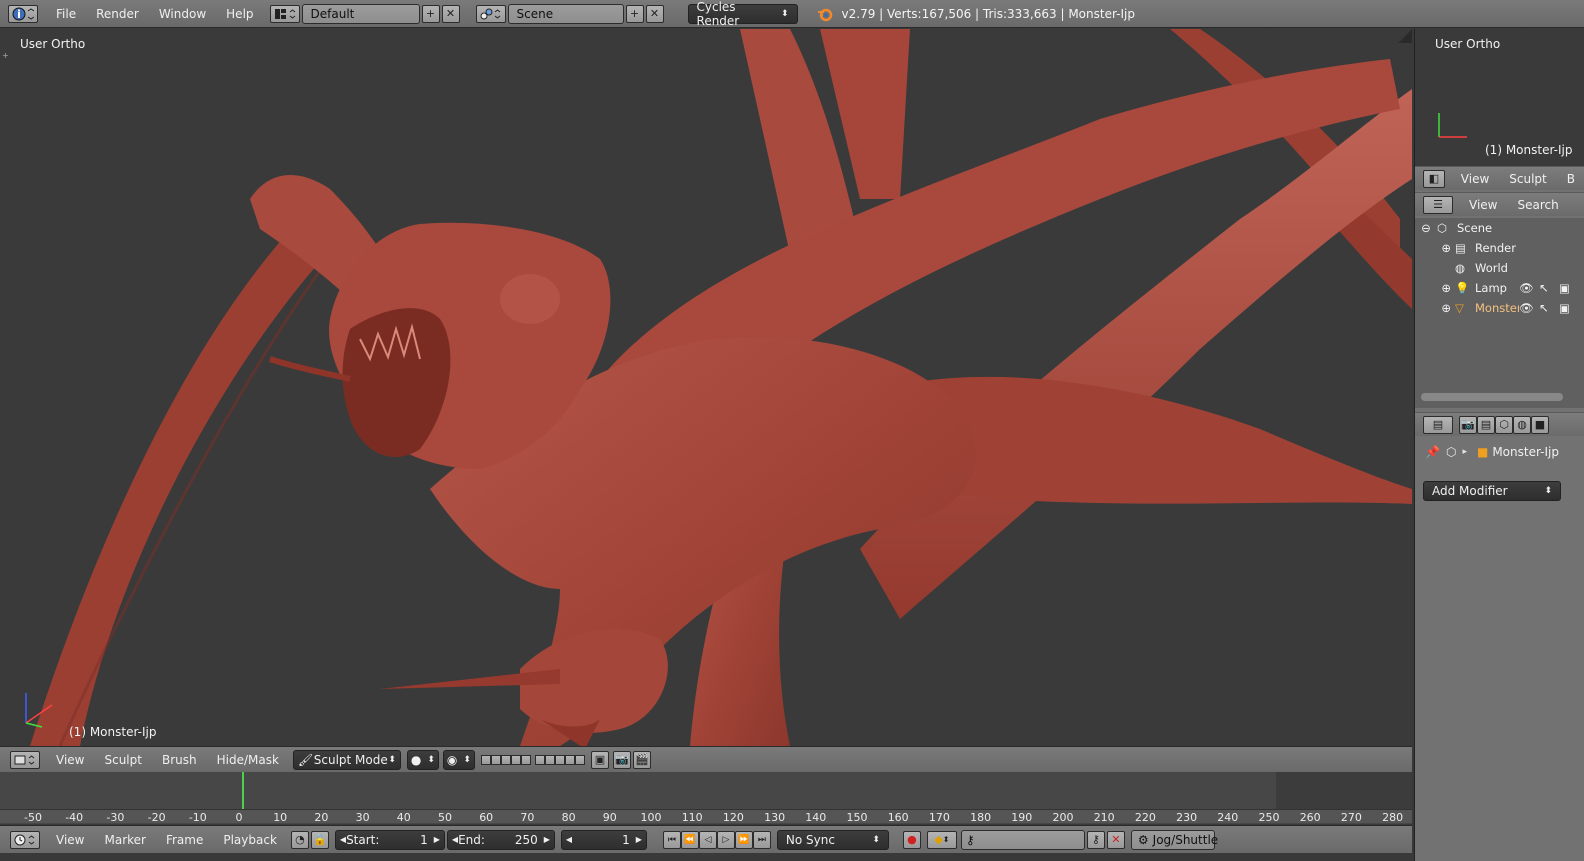  I want to click on render-engine-select: Cycles Render ⬍, so click(742, 14).